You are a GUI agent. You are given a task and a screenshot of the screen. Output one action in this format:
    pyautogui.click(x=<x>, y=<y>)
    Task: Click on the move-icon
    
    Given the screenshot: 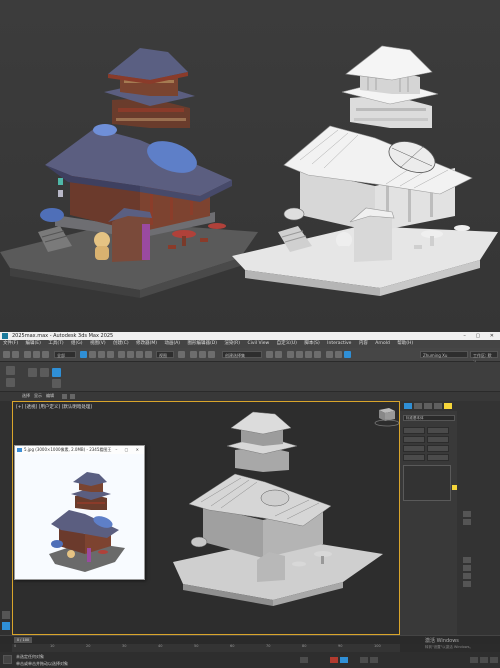 What is the action you would take?
    pyautogui.click(x=121, y=354)
    